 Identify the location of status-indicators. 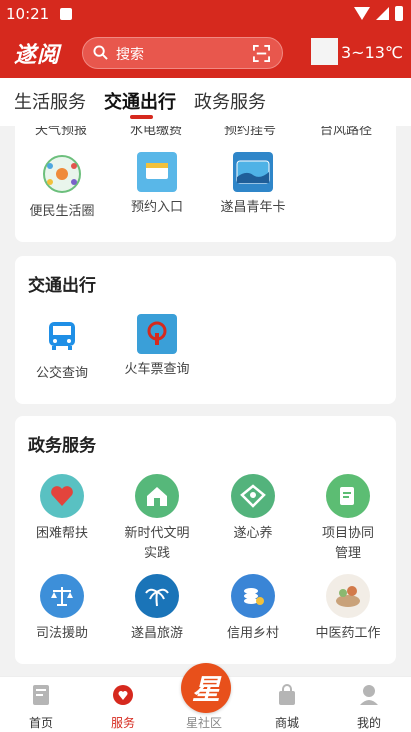
(378, 13).